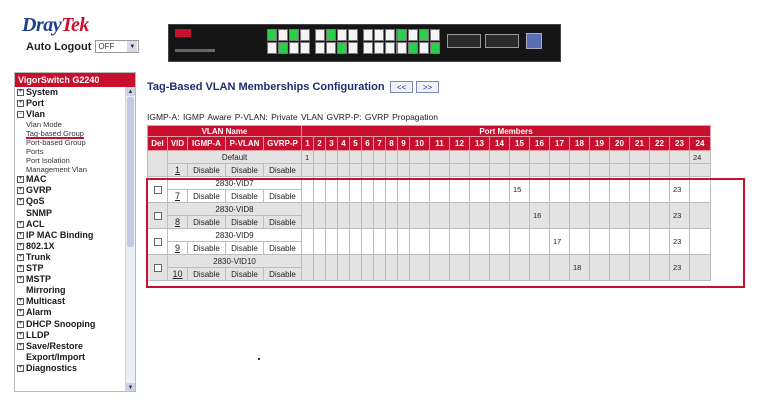  Describe the element at coordinates (20, 115) in the screenshot. I see `collapse-icon: −` at that location.